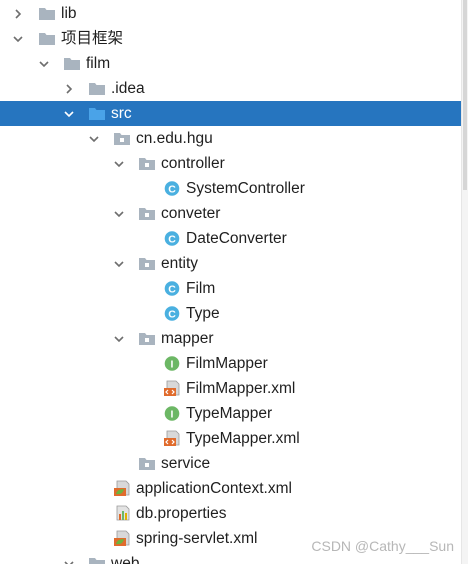 This screenshot has height=564, width=468. What do you see at coordinates (203, 313) in the screenshot?
I see `tree-item-label: Type` at bounding box center [203, 313].